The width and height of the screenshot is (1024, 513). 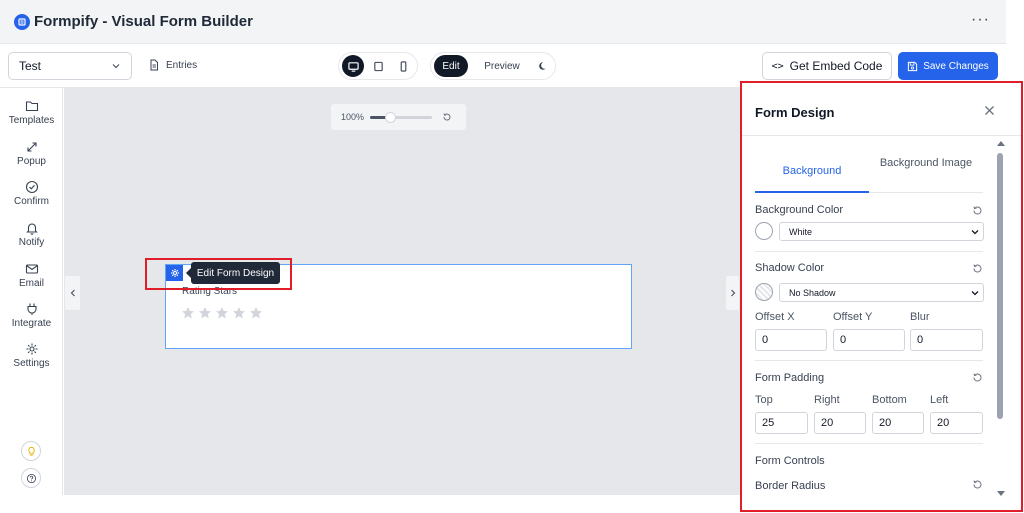 What do you see at coordinates (799, 210) in the screenshot?
I see `background-color-label: Background Color` at bounding box center [799, 210].